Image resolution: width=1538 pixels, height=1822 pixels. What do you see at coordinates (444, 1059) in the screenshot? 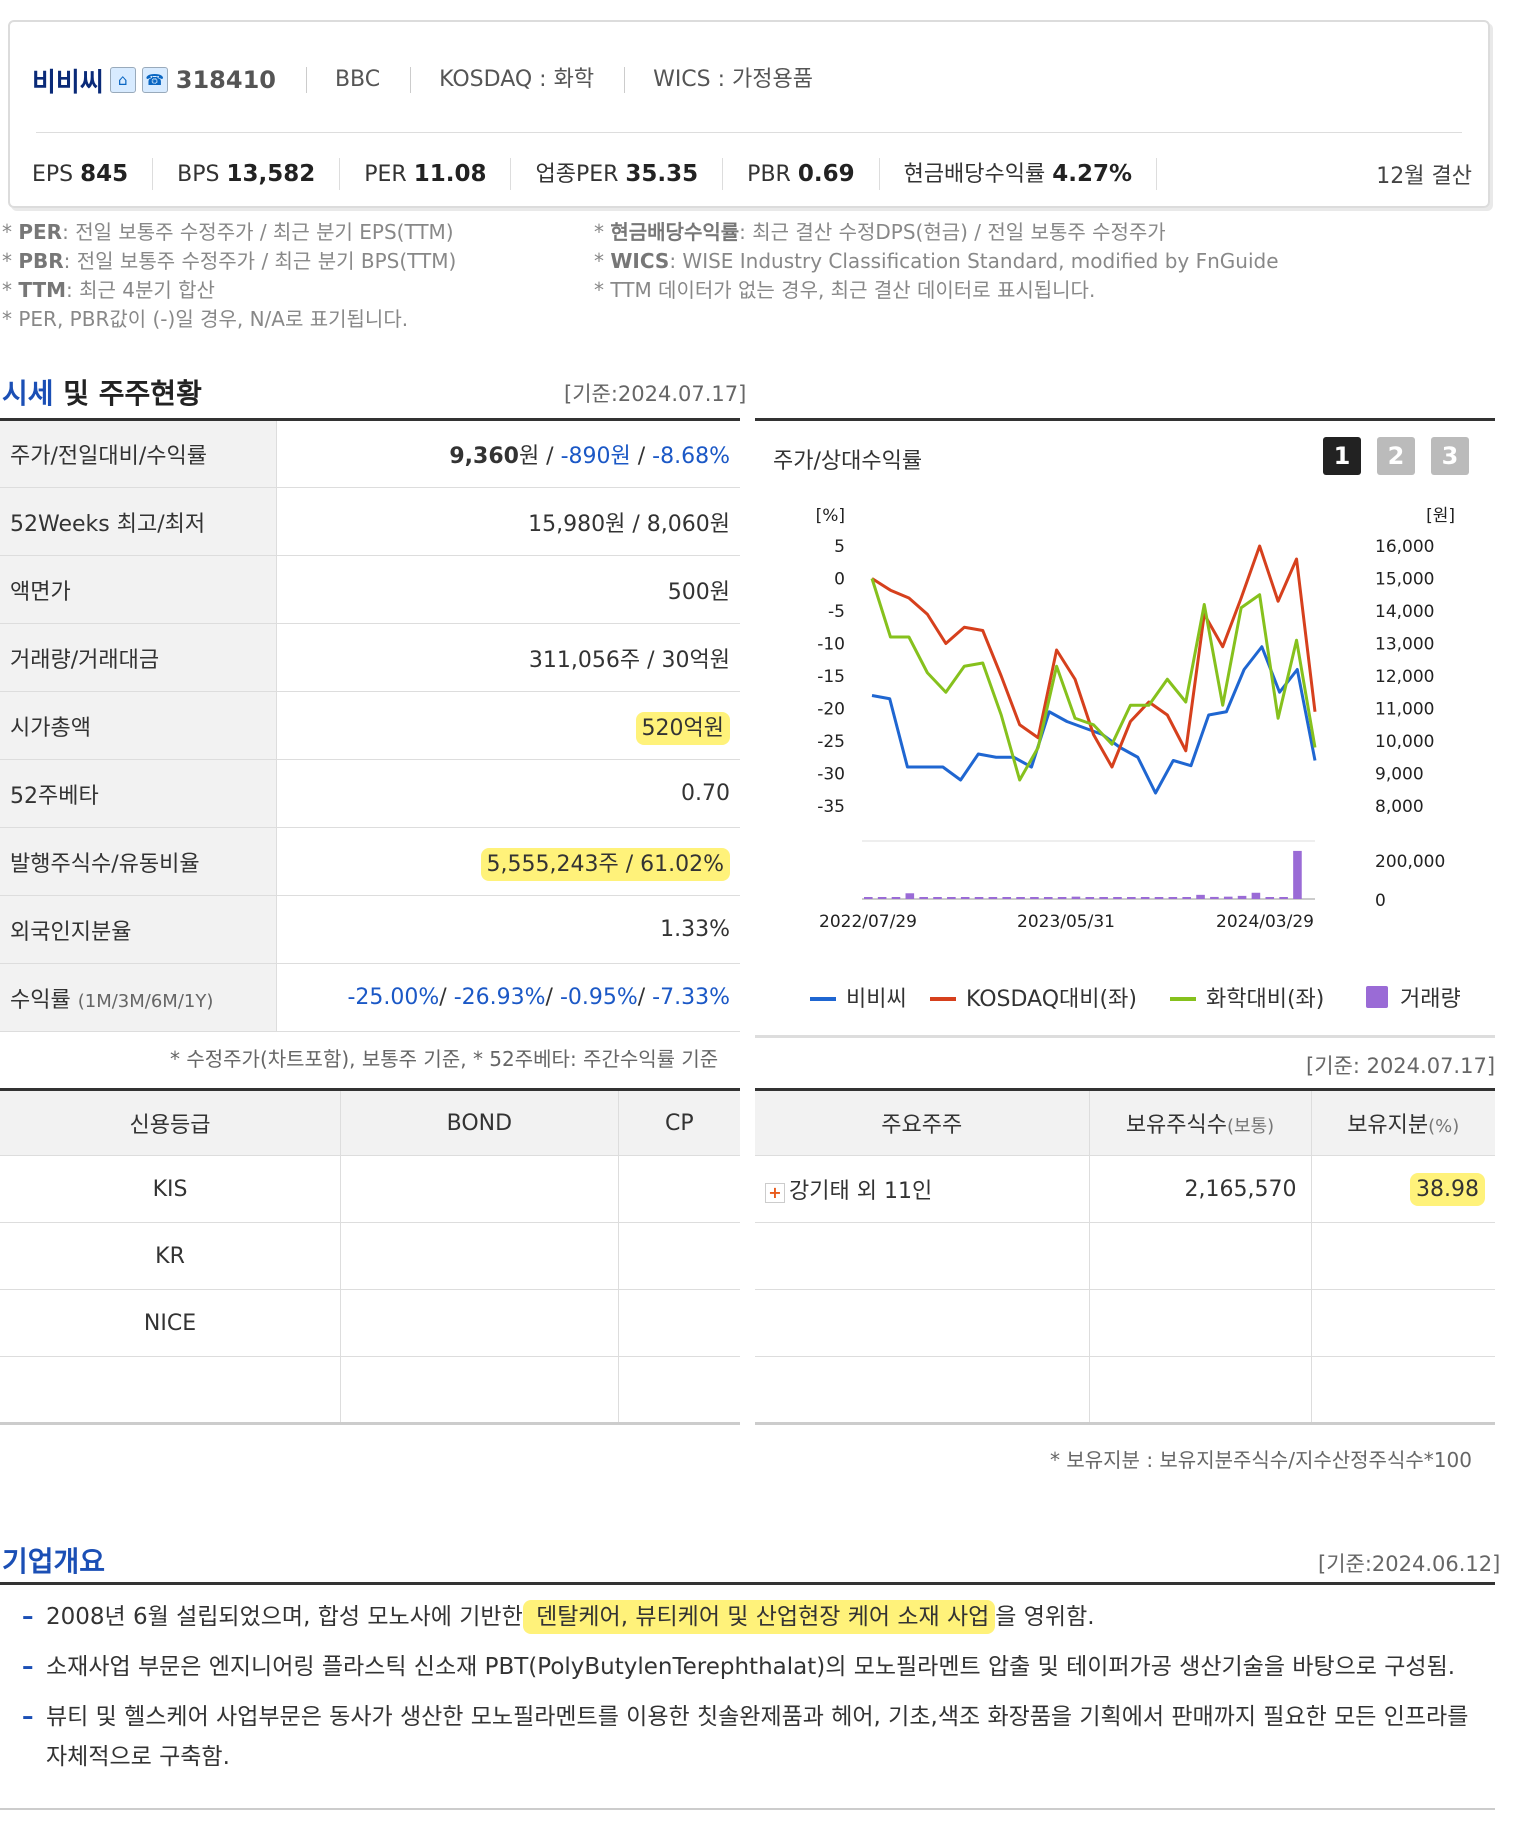
I see `market-footnote: * 수정주가(차트포함), 보통주 기준, * 52주베타: 주간수익률 기준` at bounding box center [444, 1059].